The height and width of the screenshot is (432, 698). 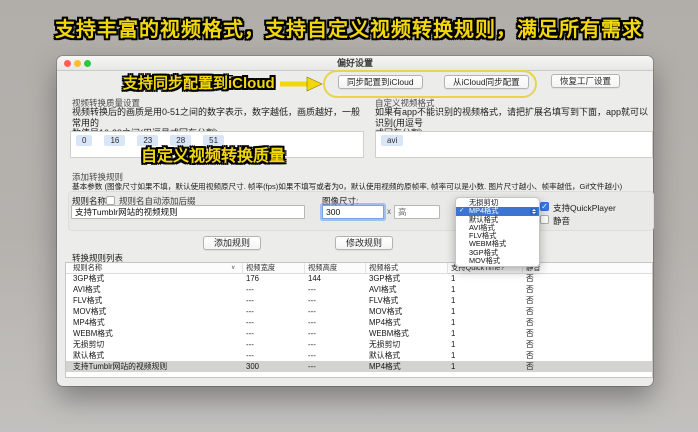 What do you see at coordinates (110, 200) in the screenshot?
I see `auto-suffix-checkbox` at bounding box center [110, 200].